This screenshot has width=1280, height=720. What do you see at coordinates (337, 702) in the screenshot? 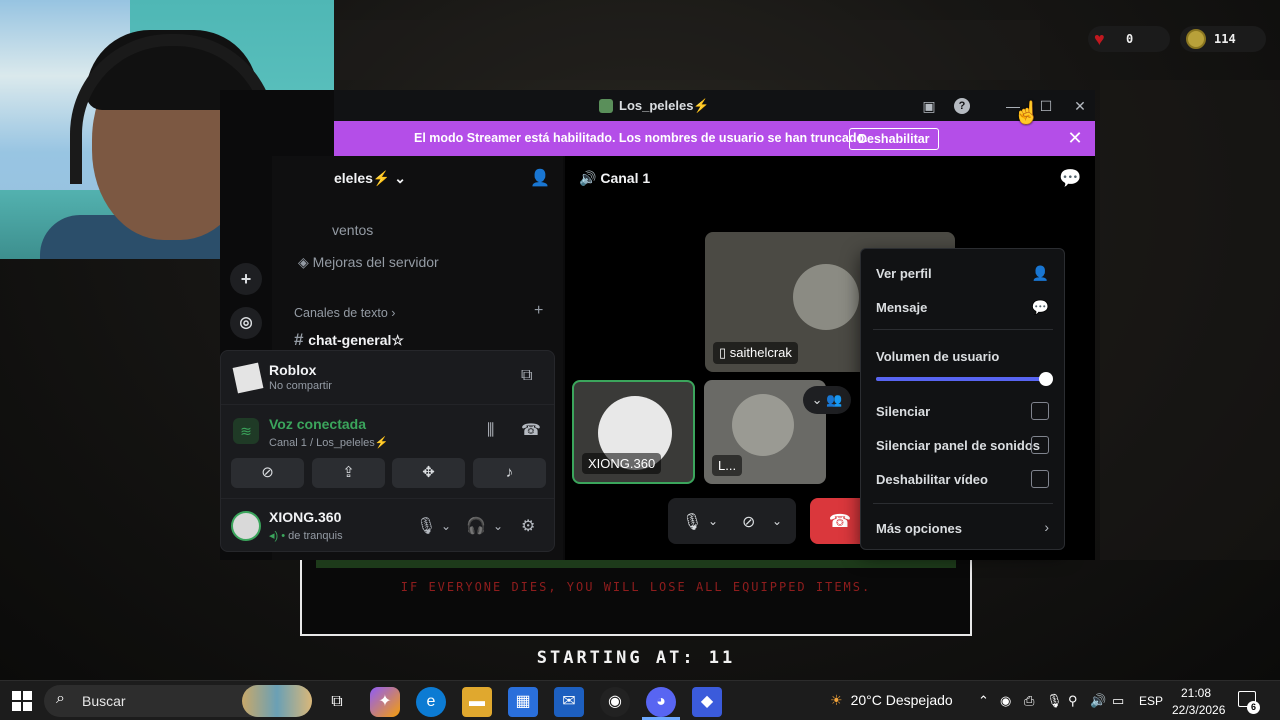
I see `task-view-icon: ⧉` at bounding box center [337, 702].